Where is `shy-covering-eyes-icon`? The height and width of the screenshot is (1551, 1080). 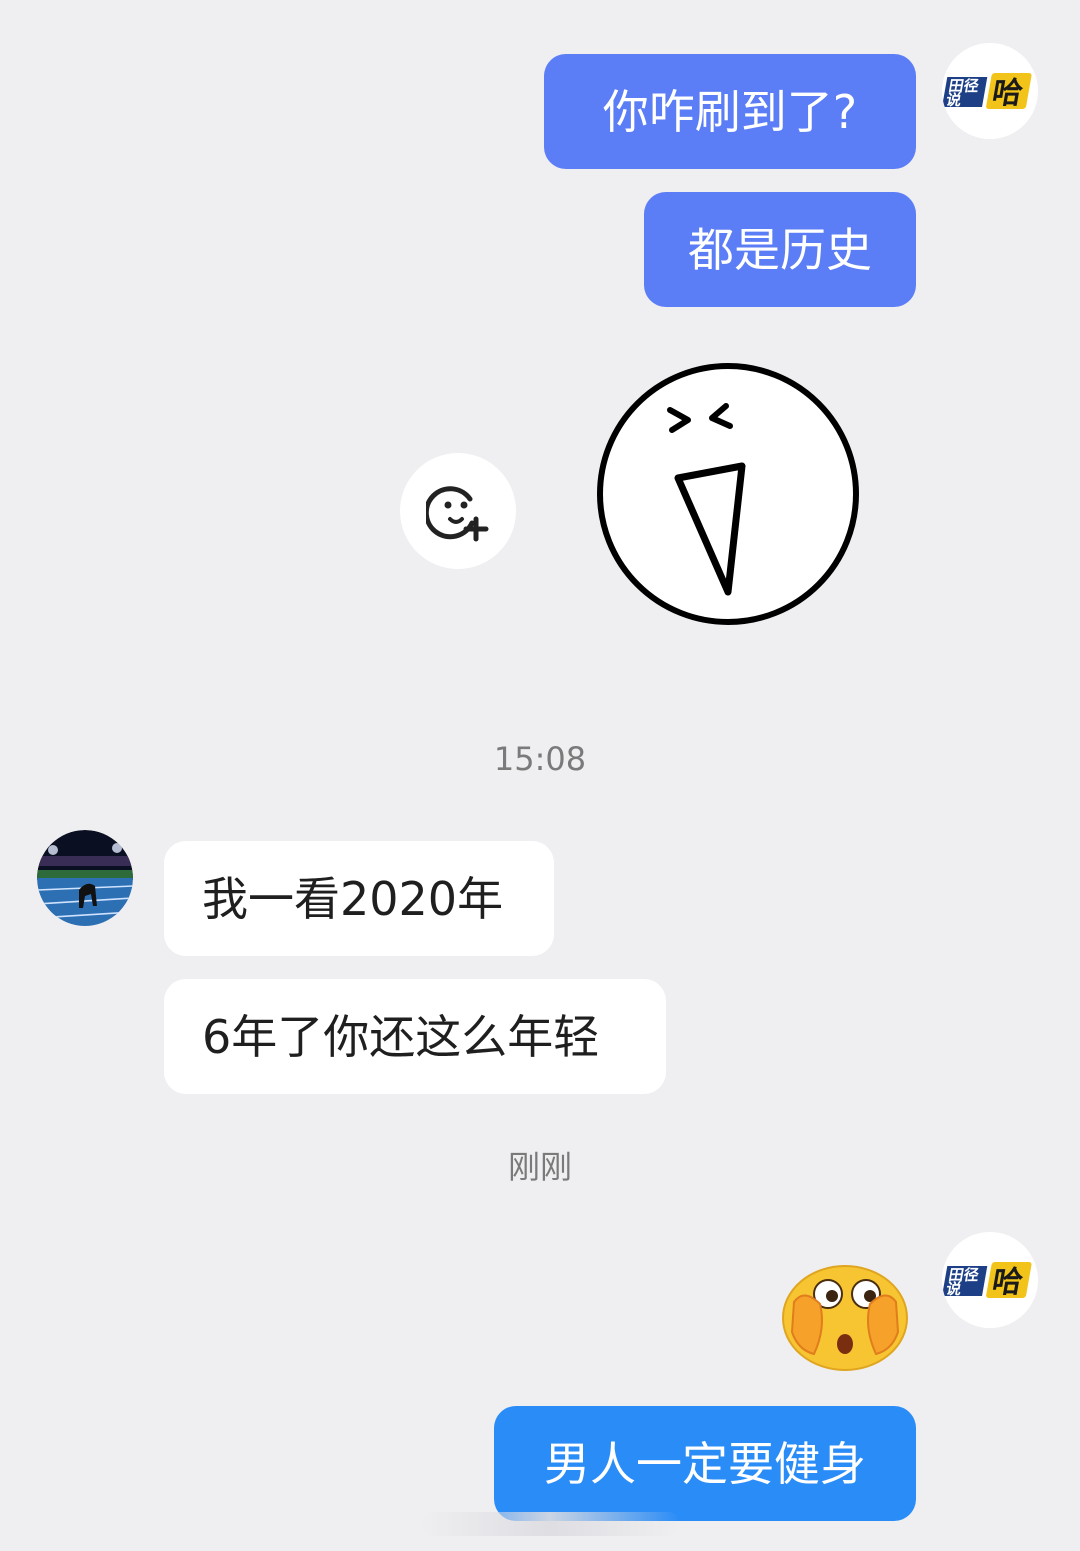
shy-covering-eyes-icon is located at coordinates (845, 1318).